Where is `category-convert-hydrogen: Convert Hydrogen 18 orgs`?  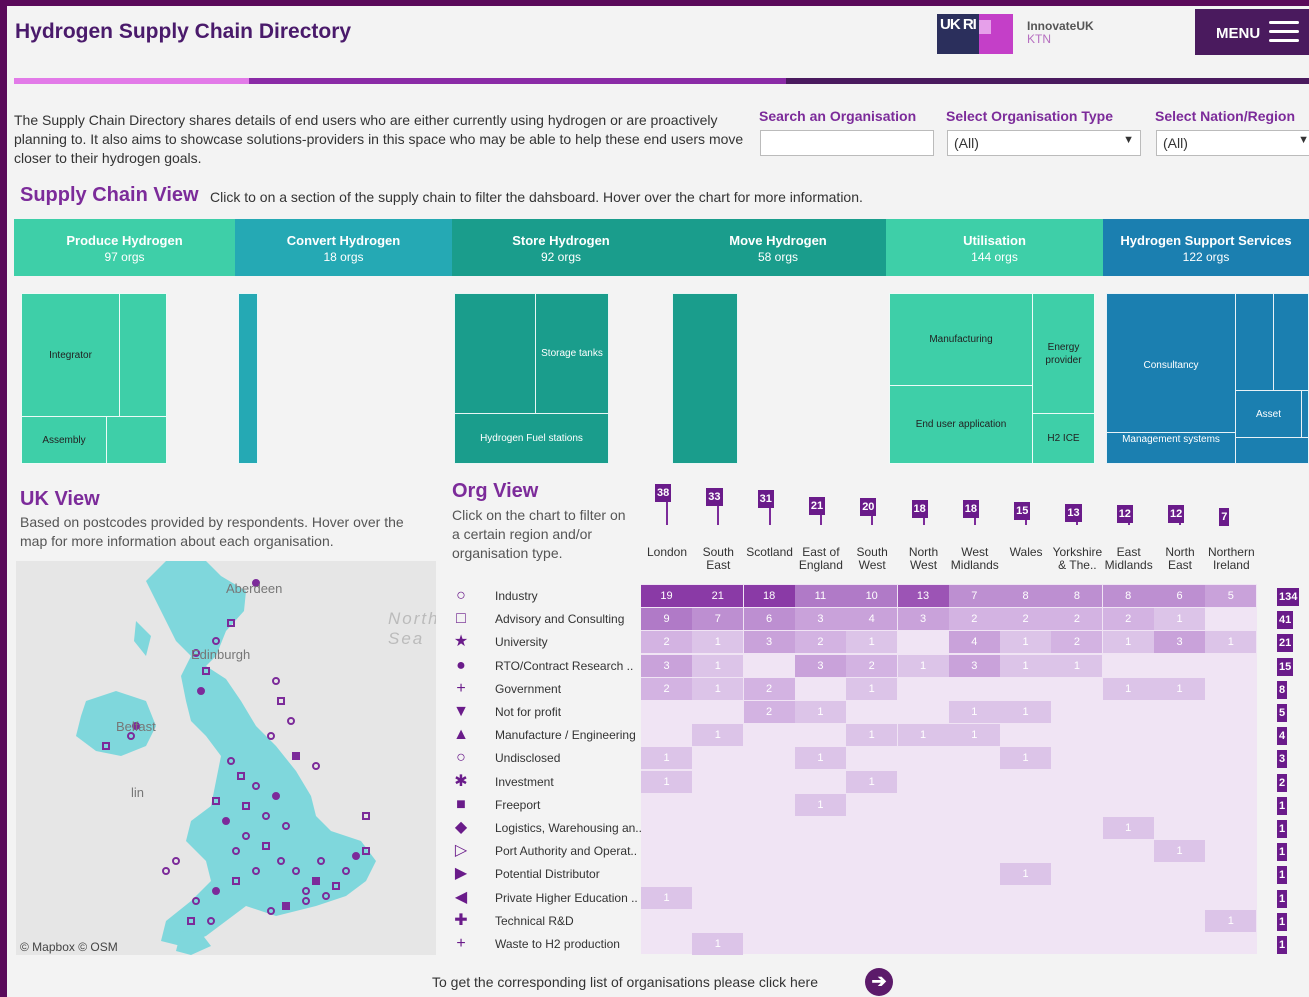 category-convert-hydrogen: Convert Hydrogen 18 orgs is located at coordinates (343, 247).